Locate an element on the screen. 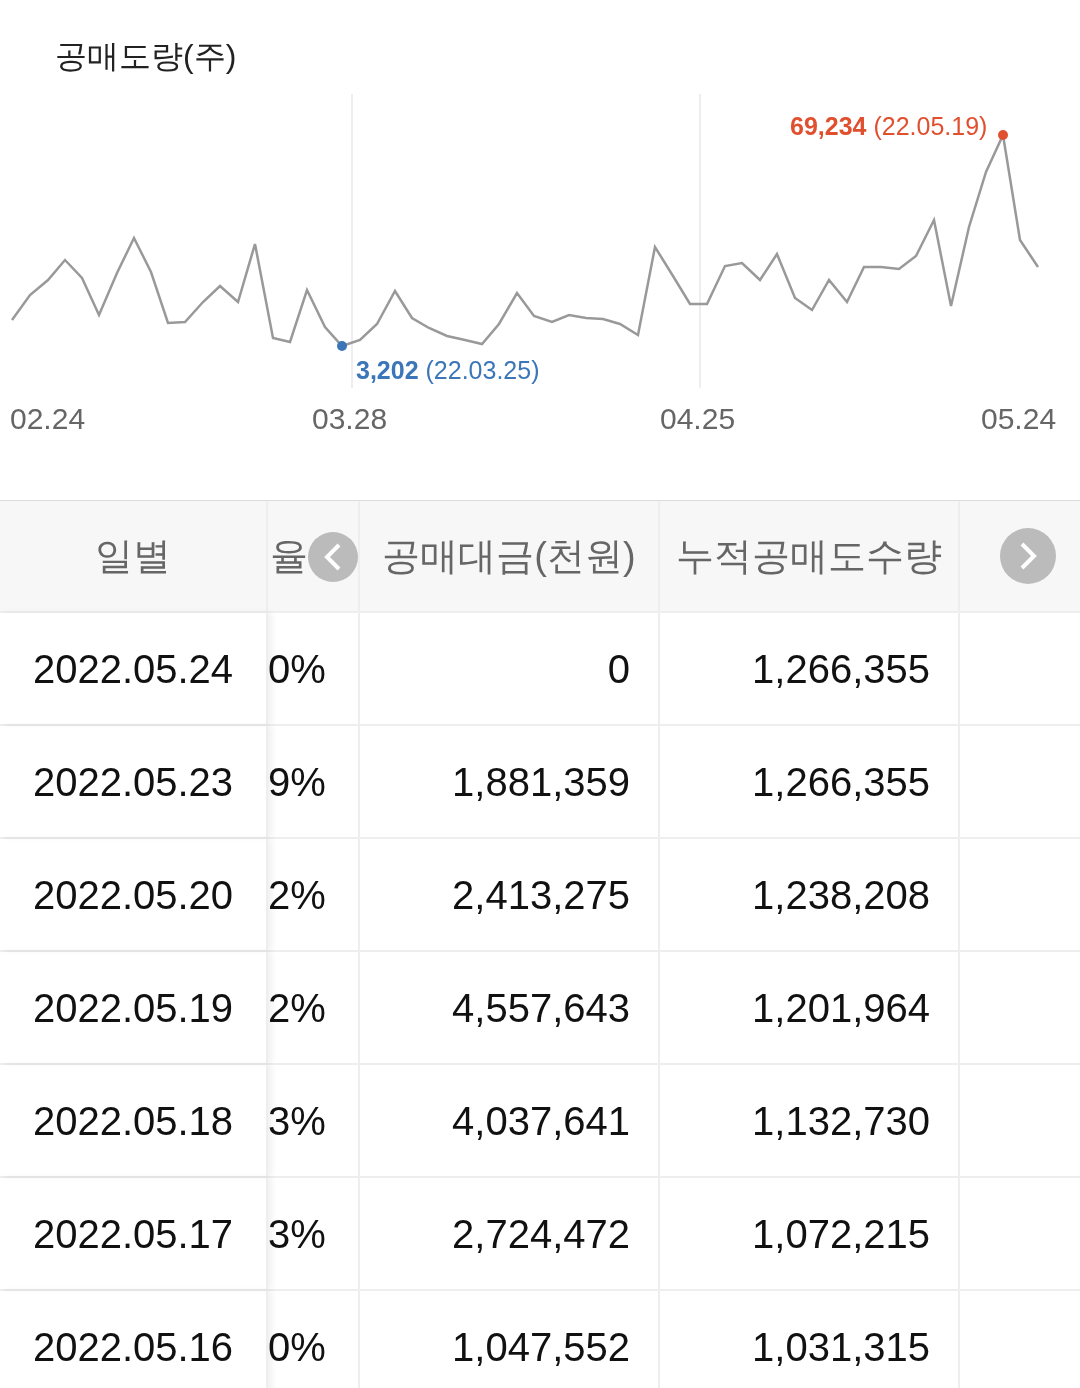  table-cell-text: 2022.05.19 is located at coordinates (133, 1008).